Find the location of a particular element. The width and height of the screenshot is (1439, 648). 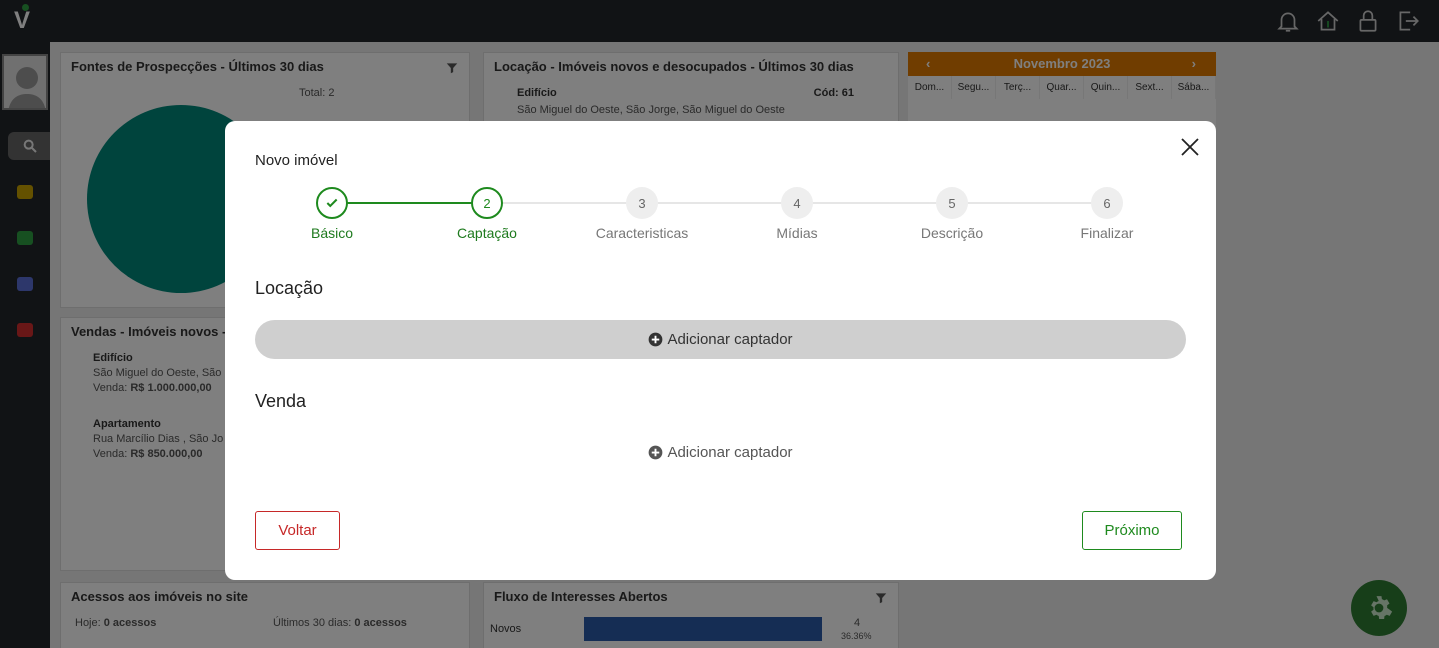

step-circle: 3 is located at coordinates (642, 203).